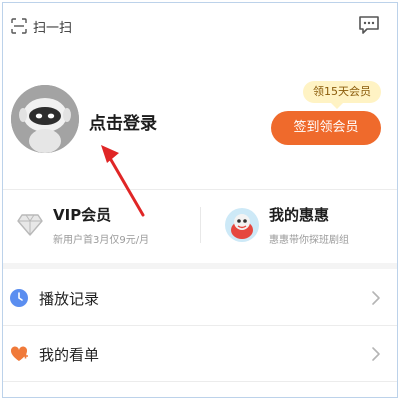 This screenshot has width=400, height=400. Describe the element at coordinates (310, 225) in the screenshot. I see `huihui-card: 我的惠惠 惠惠带你探班剧组` at that location.